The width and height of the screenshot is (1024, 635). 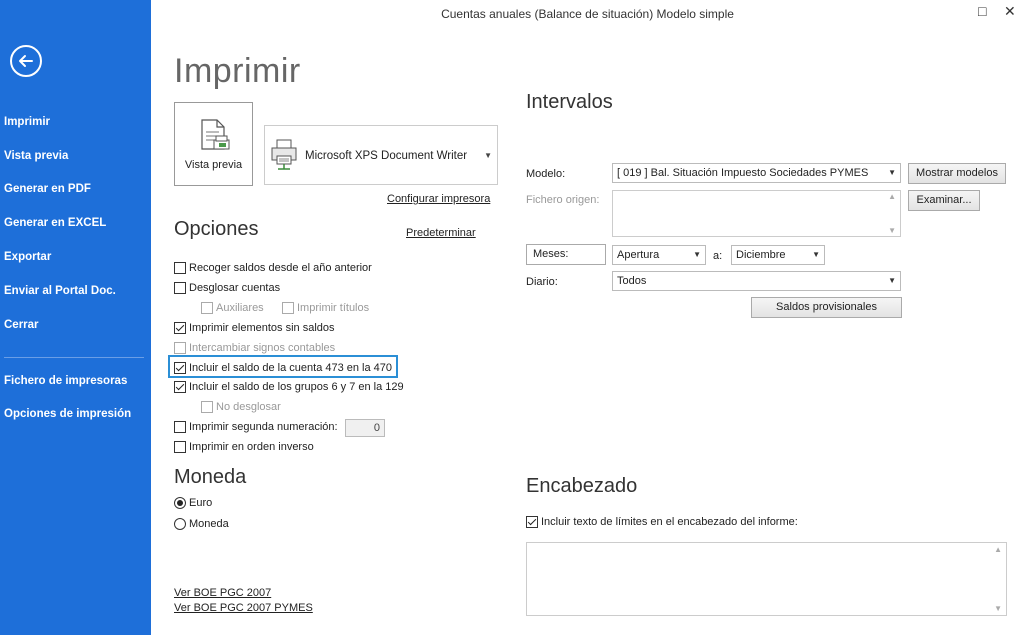 I want to click on header-text-input: ▲ ▼, so click(x=766, y=579).